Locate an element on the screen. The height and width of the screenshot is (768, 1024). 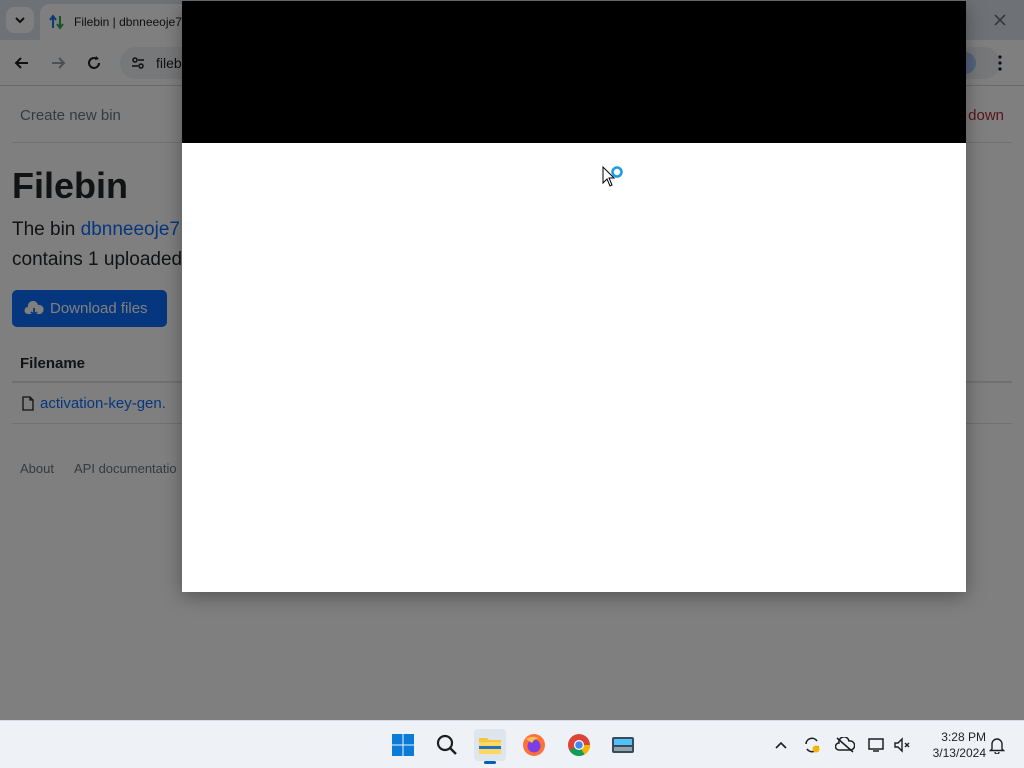
bell-icon is located at coordinates (997, 746).